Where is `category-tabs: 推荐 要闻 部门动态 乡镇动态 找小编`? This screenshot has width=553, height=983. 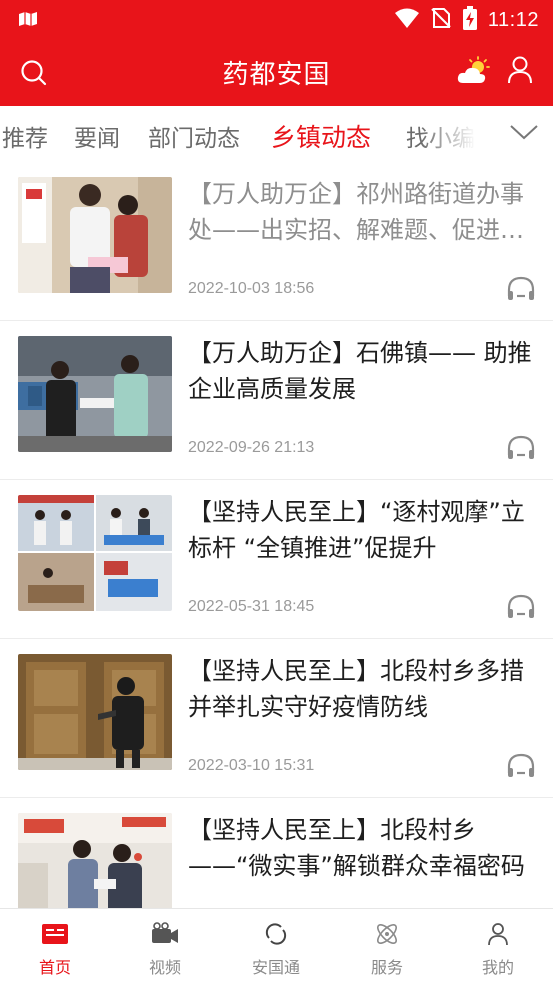 category-tabs: 推荐 要闻 部门动态 乡镇动态 找小编 is located at coordinates (276, 134).